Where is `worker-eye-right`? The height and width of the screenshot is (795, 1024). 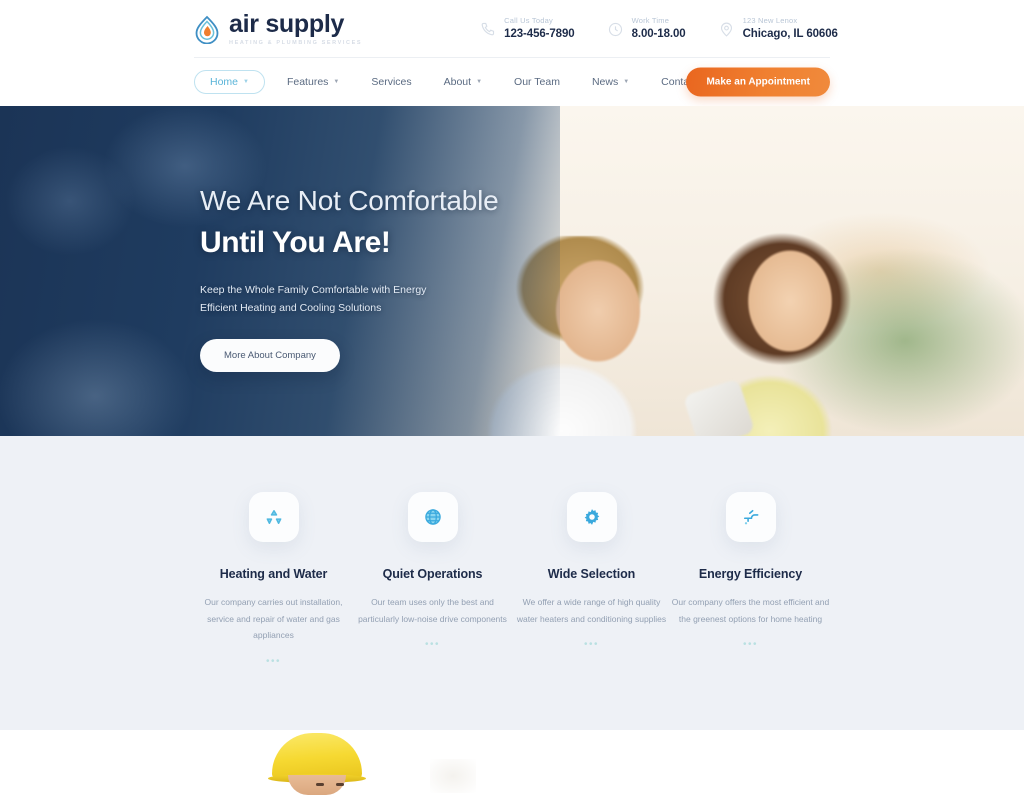
worker-eye-right is located at coordinates (340, 784).